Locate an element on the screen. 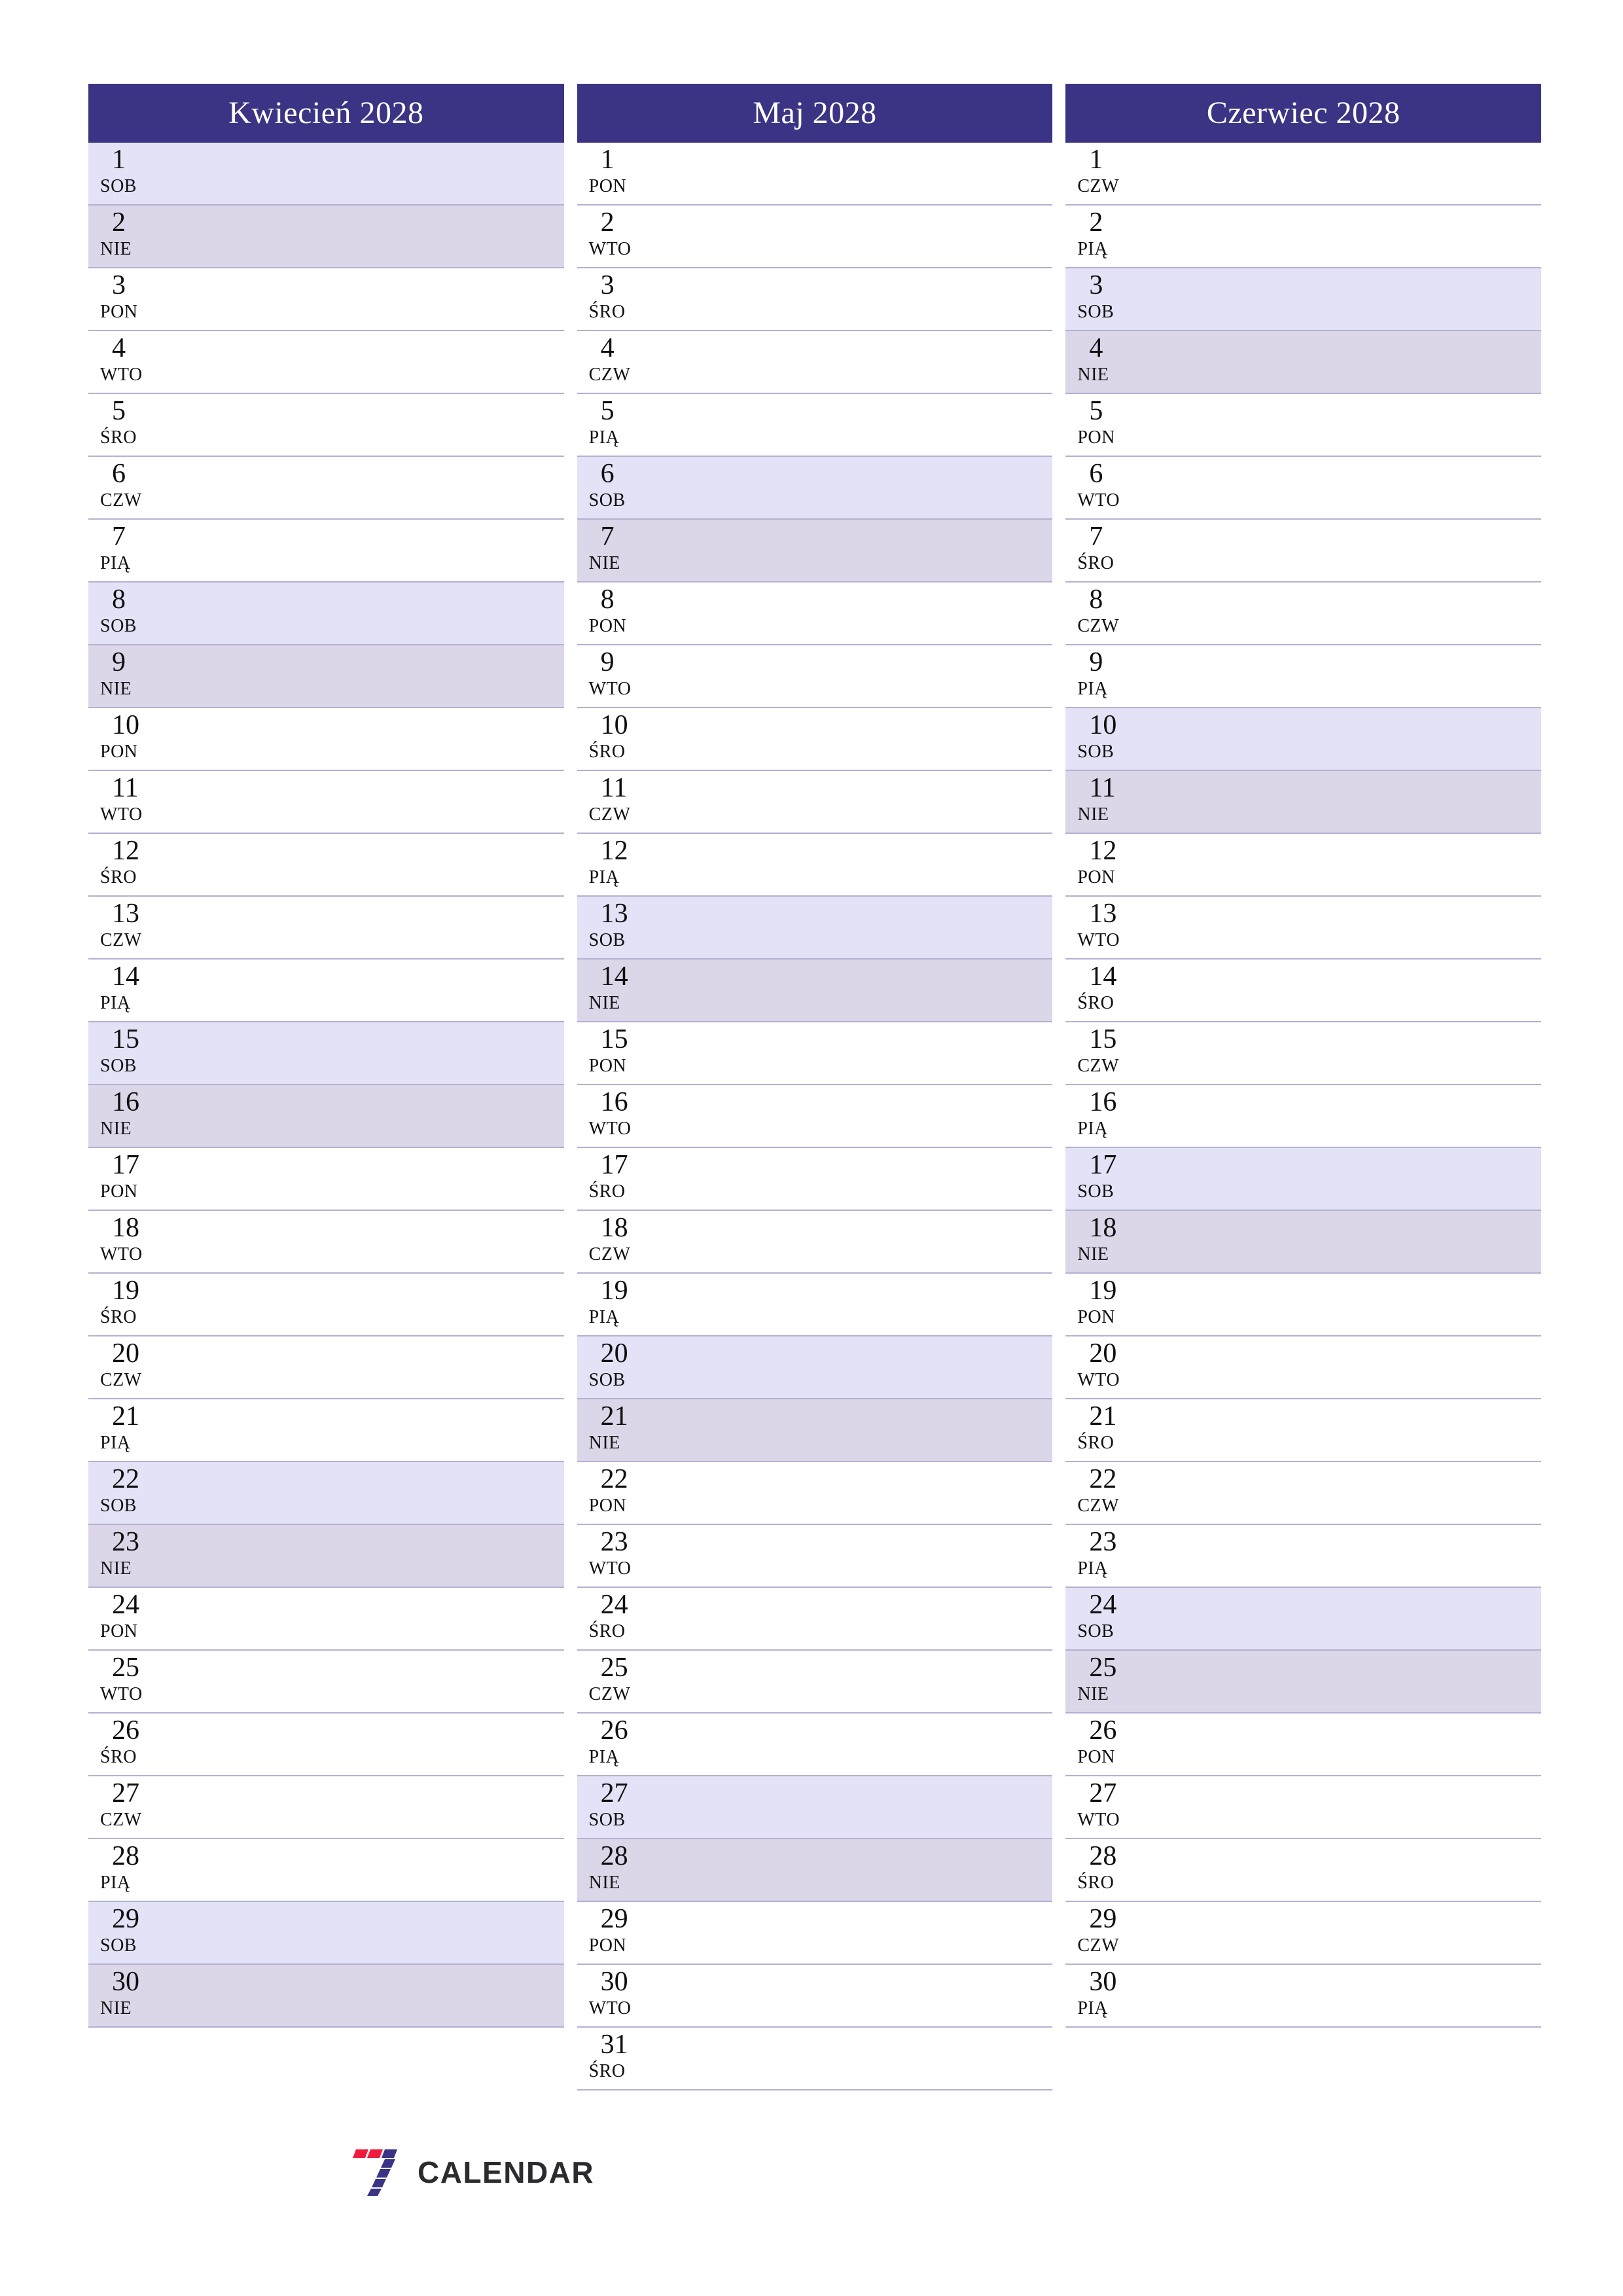 This screenshot has width=1623, height=2296. day-row: 17 SOB is located at coordinates (1303, 1179).